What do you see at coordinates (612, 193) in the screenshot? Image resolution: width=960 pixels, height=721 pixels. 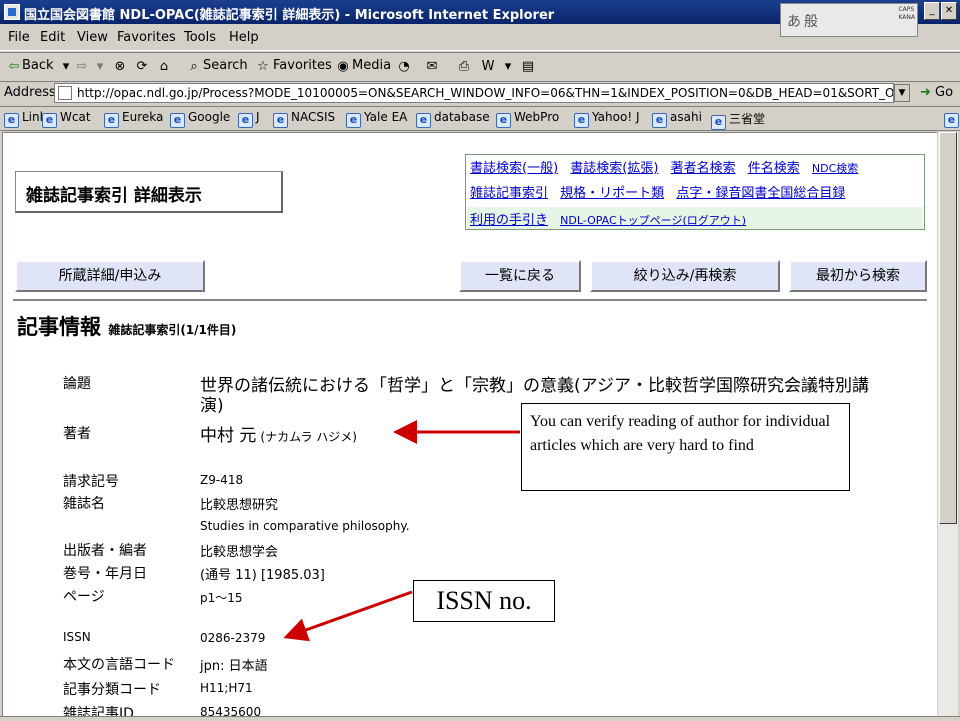 I see `nav-standards-reports: 規格・リポート類` at bounding box center [612, 193].